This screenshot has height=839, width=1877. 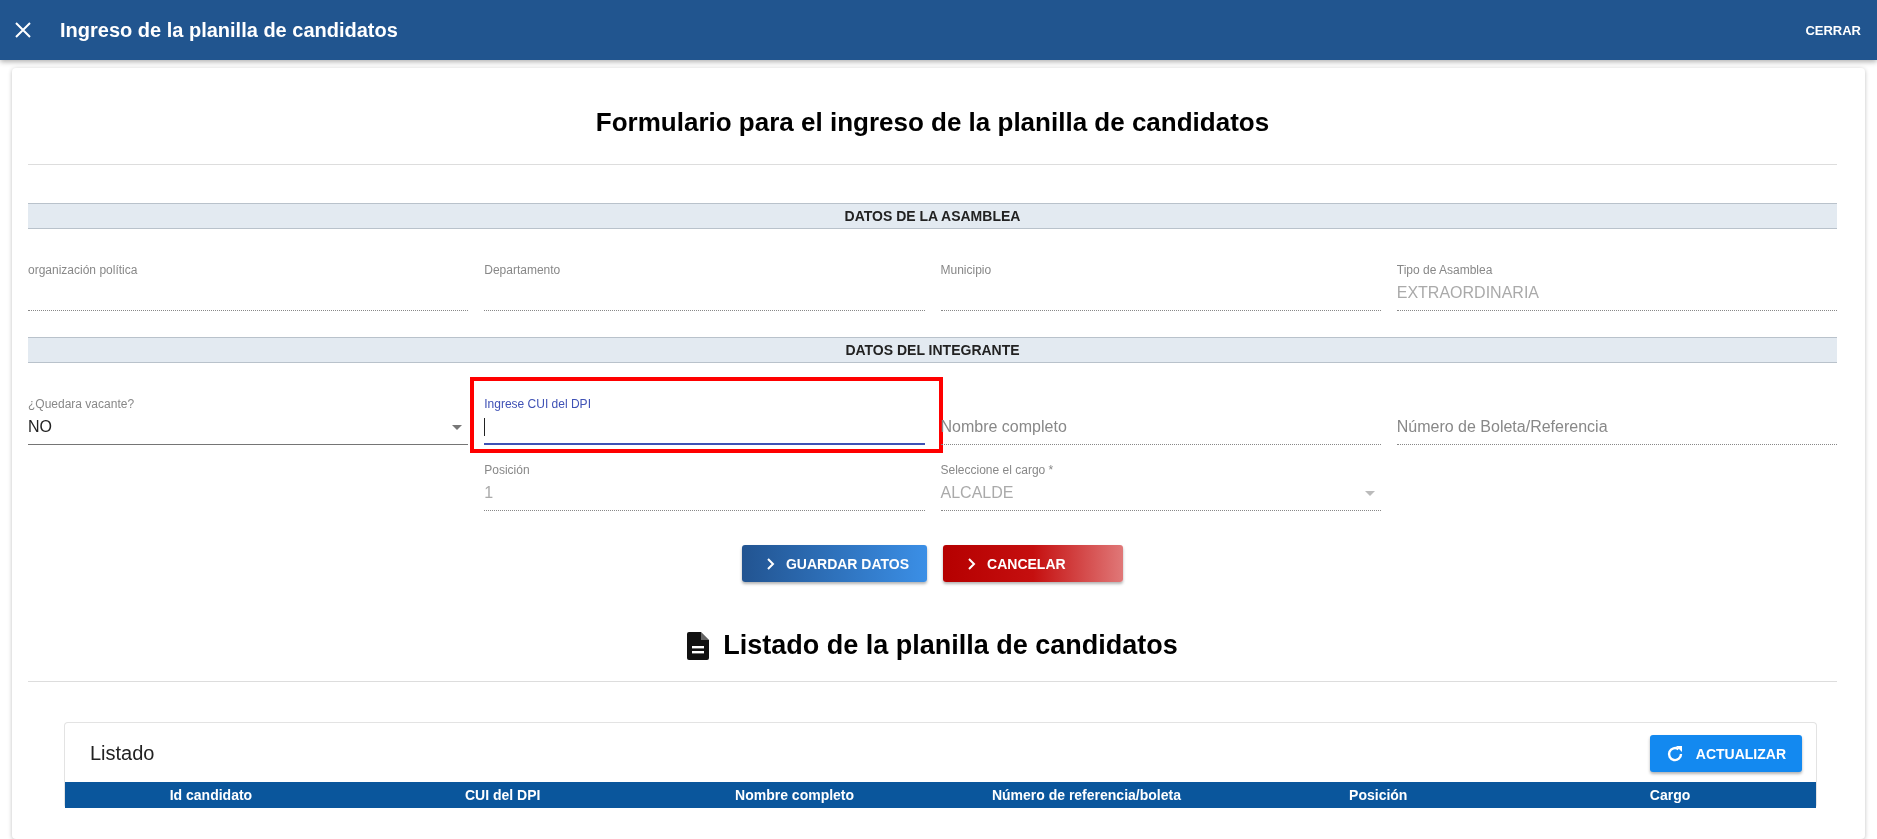 I want to click on column-header: Número de referencia/boleta, so click(x=1086, y=795).